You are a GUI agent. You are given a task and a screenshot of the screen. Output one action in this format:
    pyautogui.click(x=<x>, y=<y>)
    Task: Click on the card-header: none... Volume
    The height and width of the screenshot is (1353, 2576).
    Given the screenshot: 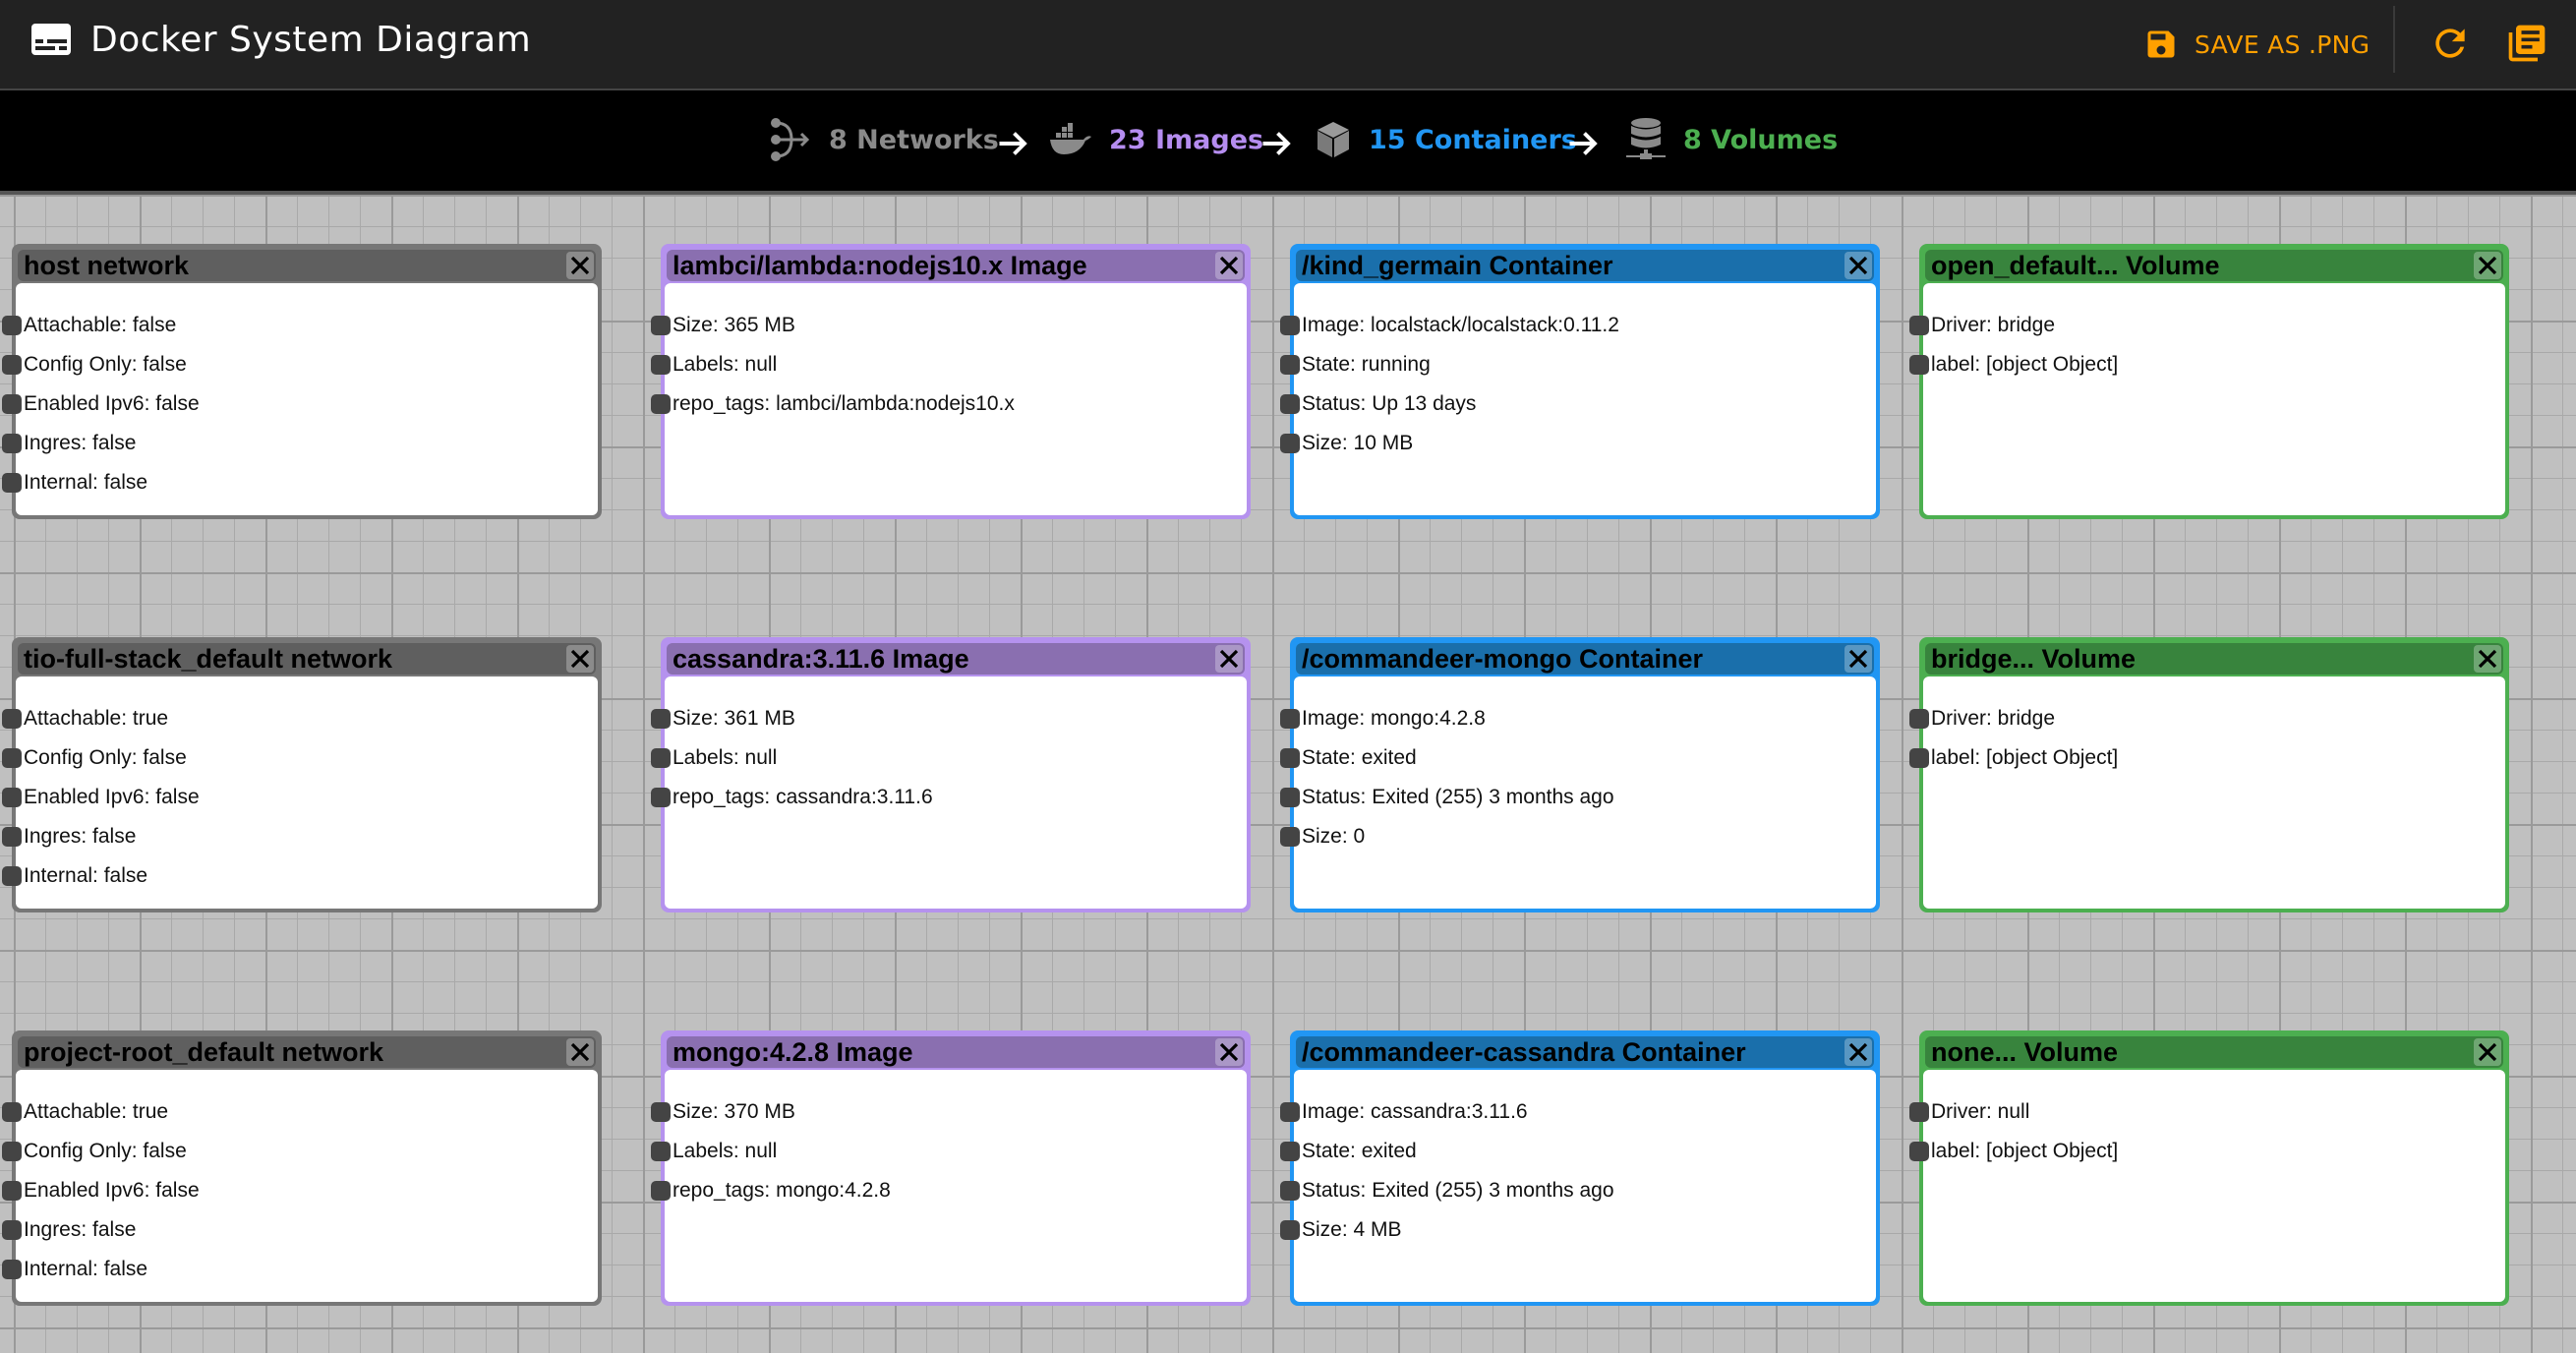 What is the action you would take?
    pyautogui.click(x=2214, y=1052)
    